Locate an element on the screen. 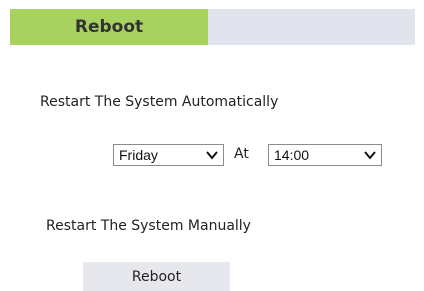 The height and width of the screenshot is (291, 424). time-select-value: 14:00 is located at coordinates (292, 155).